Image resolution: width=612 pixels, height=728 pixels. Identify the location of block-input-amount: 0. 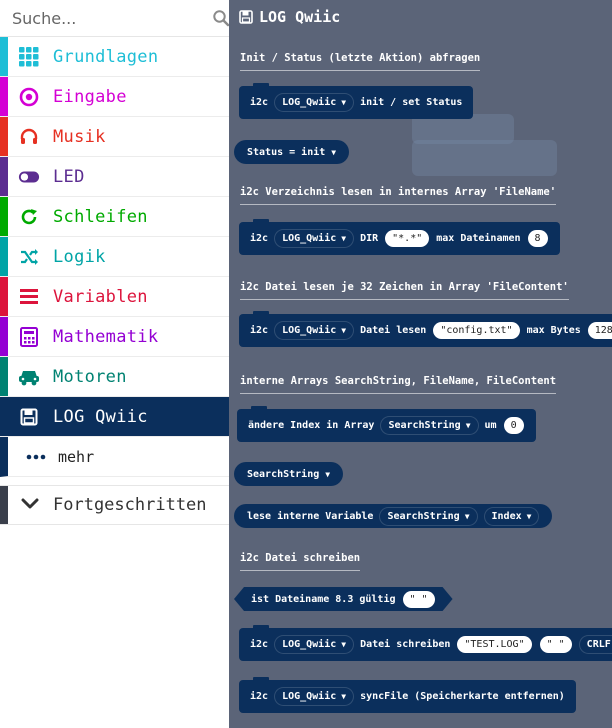
(513, 425).